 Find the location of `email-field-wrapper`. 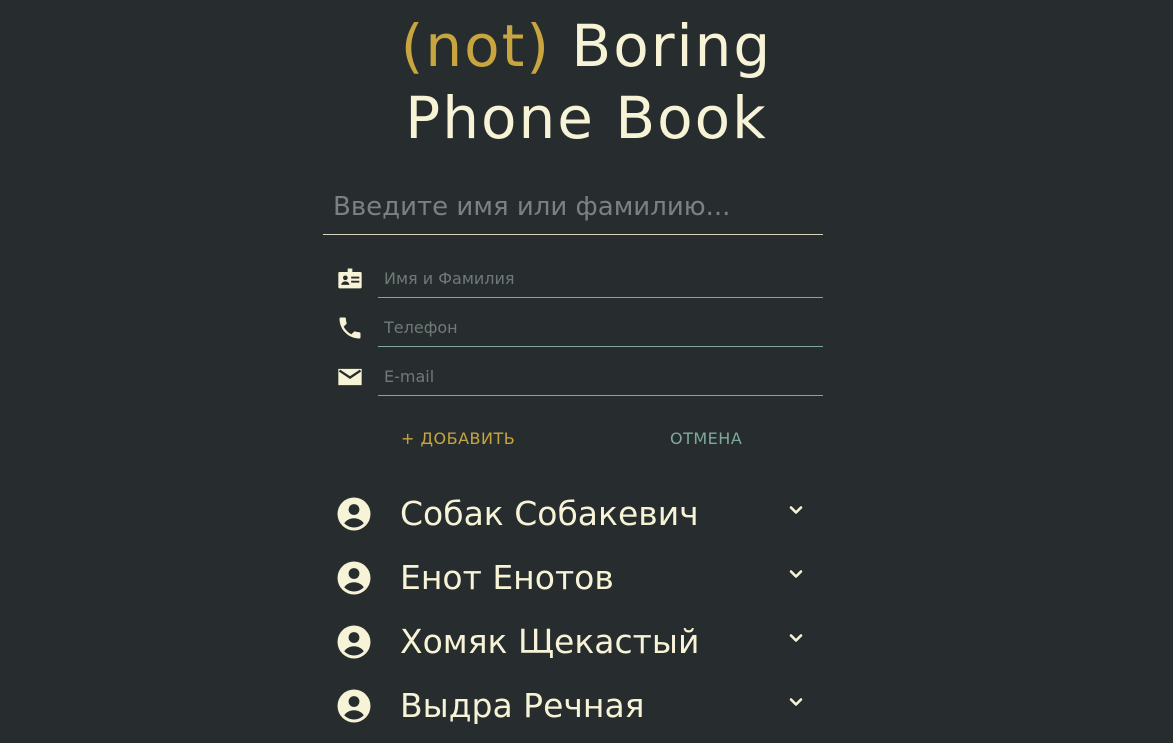

email-field-wrapper is located at coordinates (600, 377).